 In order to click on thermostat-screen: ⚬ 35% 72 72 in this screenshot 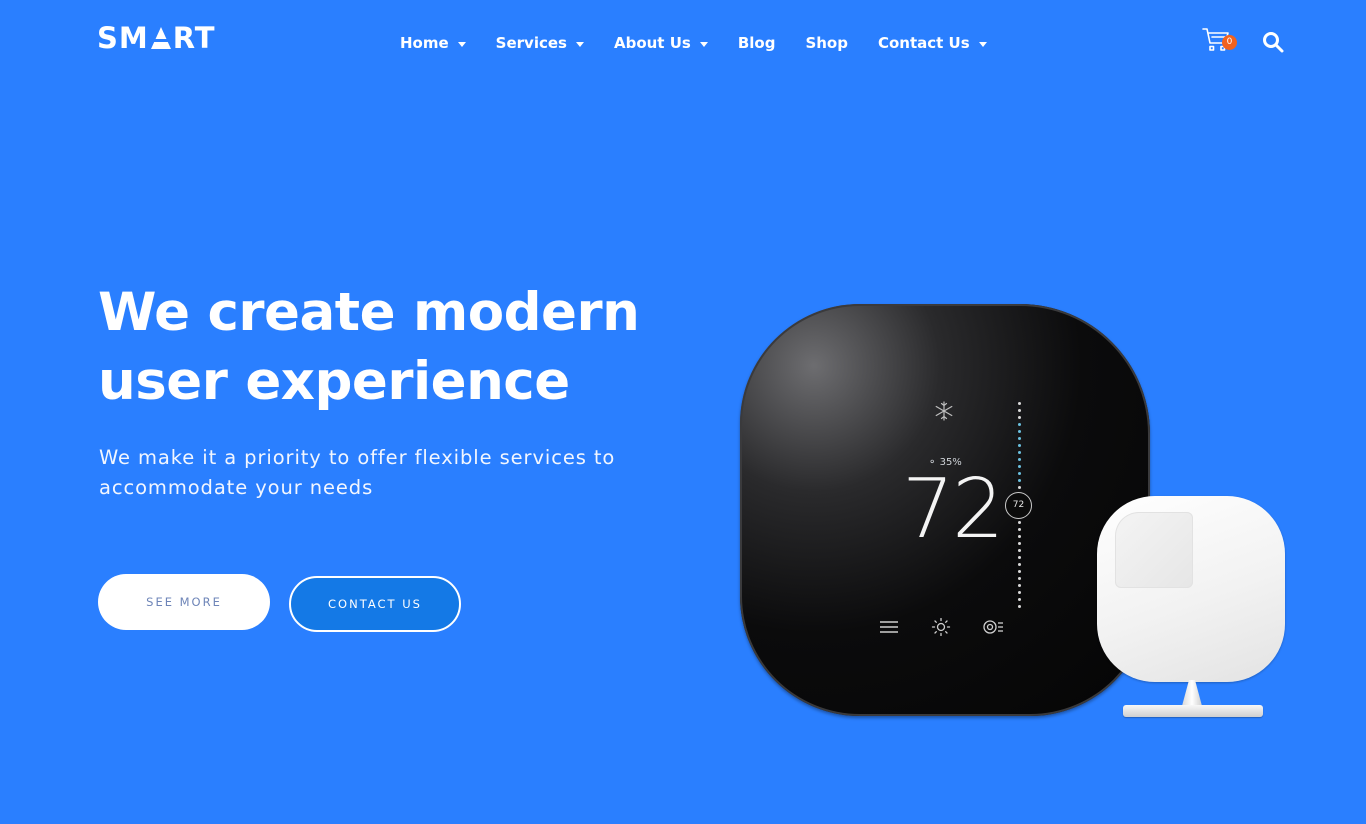, I will do `click(950, 509)`.